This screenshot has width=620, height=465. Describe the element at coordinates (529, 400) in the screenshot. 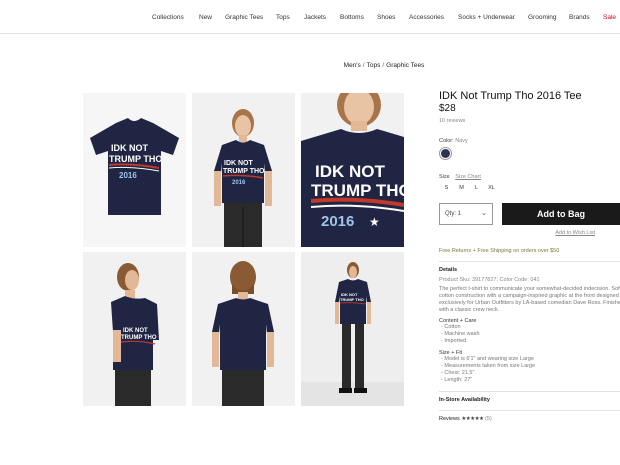

I see `in-store-availability-toggle: In-Store Availability` at that location.